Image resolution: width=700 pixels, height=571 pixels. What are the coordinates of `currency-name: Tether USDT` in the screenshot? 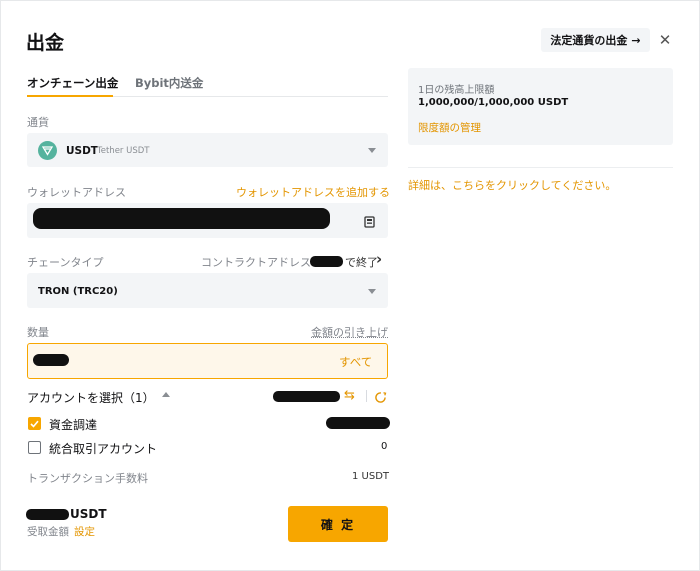 It's located at (123, 151).